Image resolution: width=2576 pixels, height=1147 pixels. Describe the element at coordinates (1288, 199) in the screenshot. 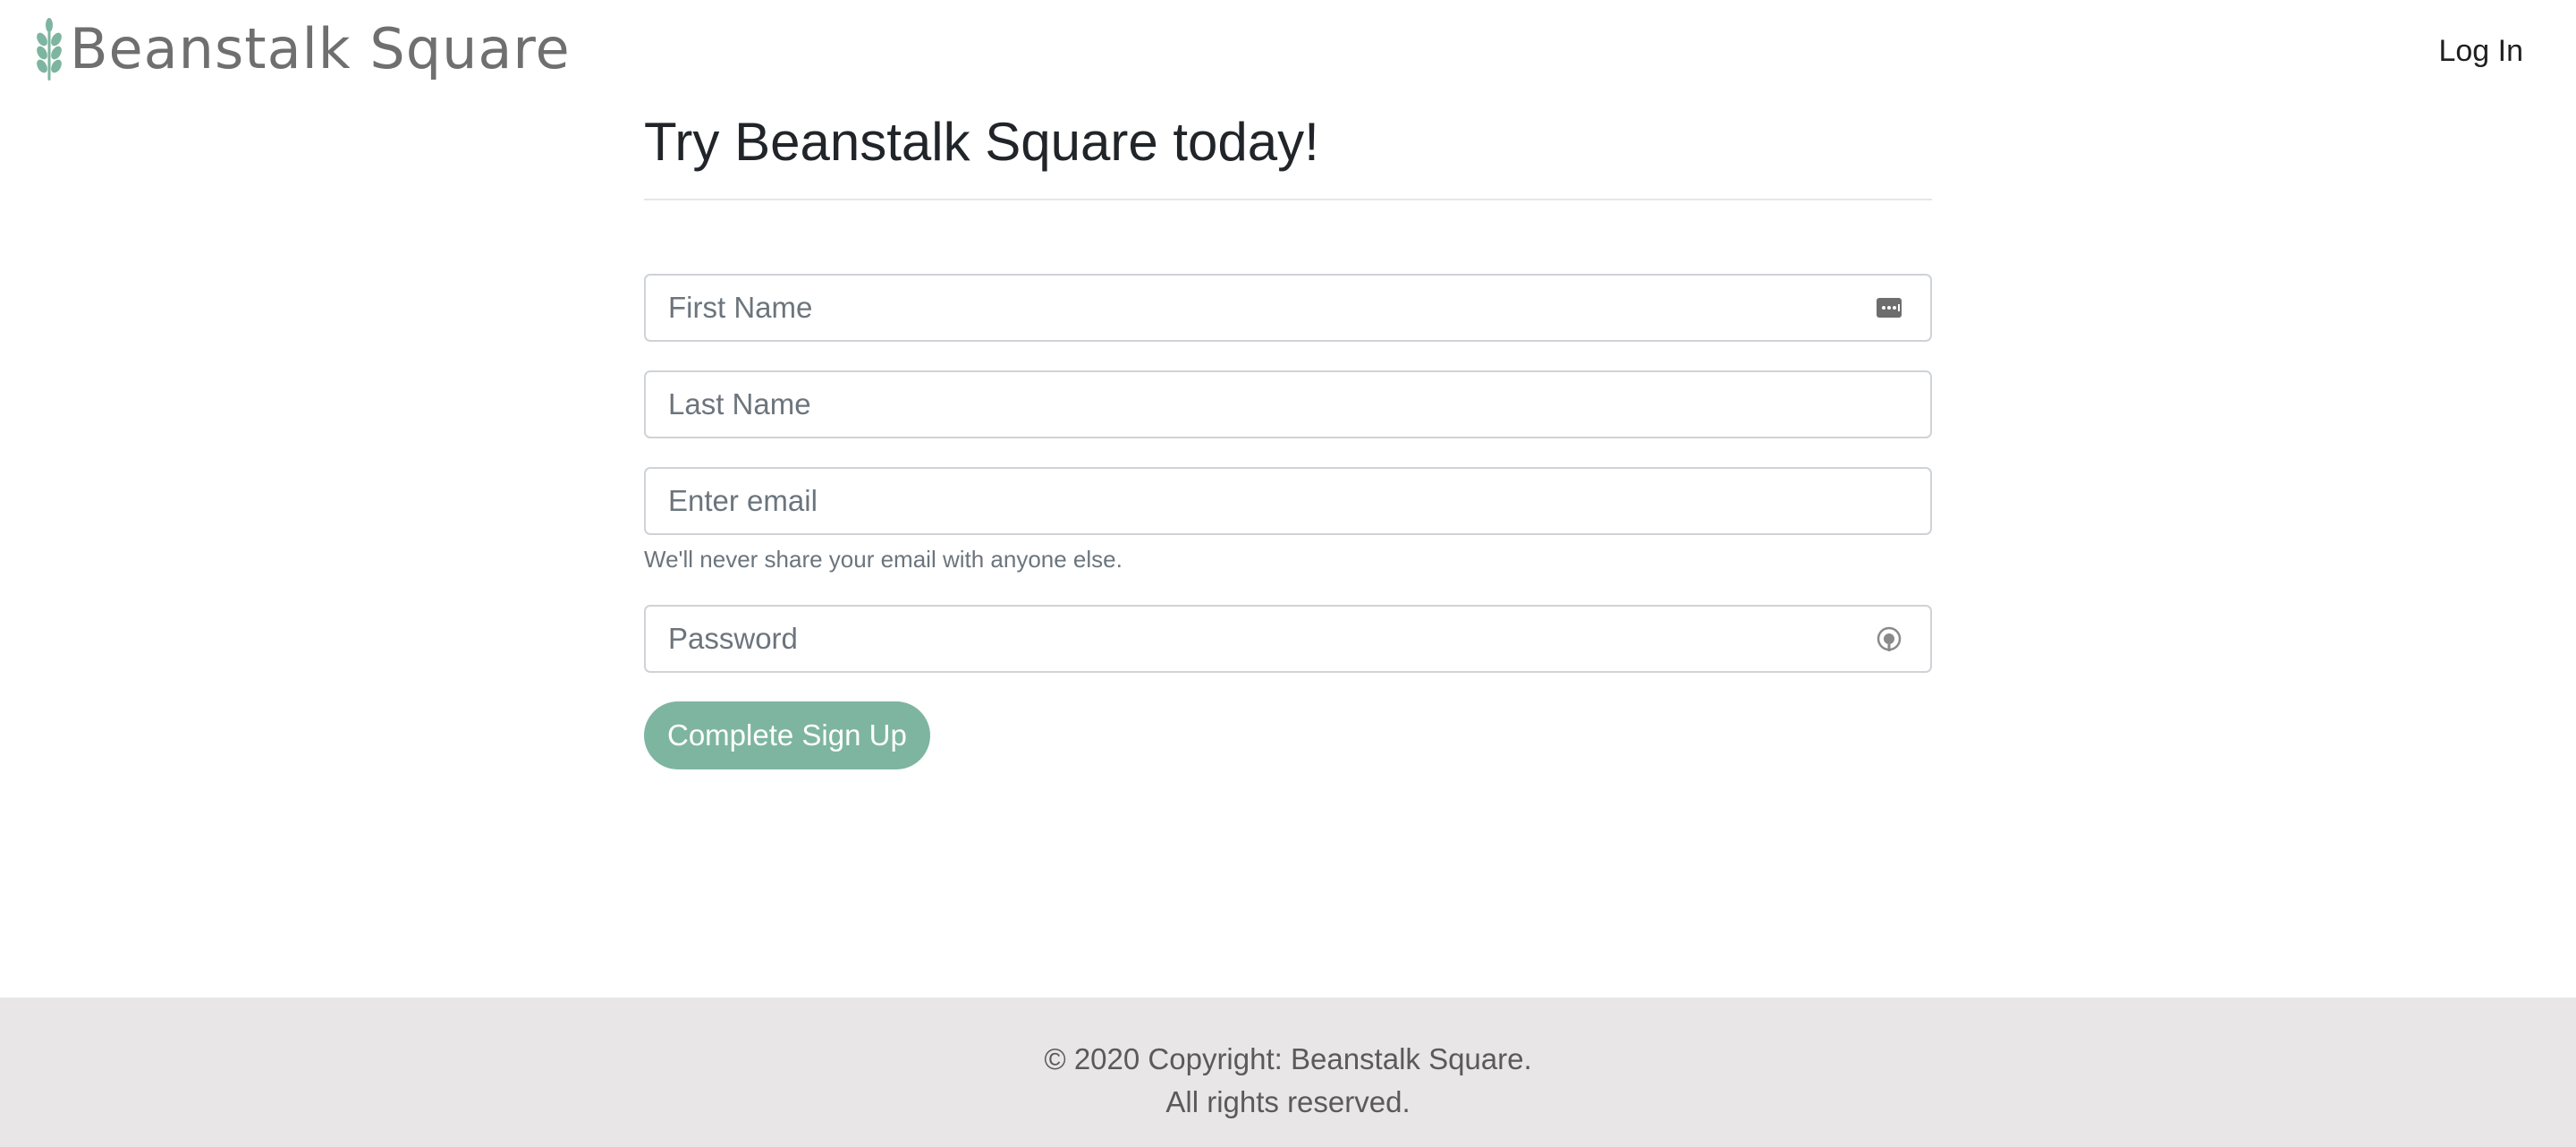

I see `title-divider` at that location.